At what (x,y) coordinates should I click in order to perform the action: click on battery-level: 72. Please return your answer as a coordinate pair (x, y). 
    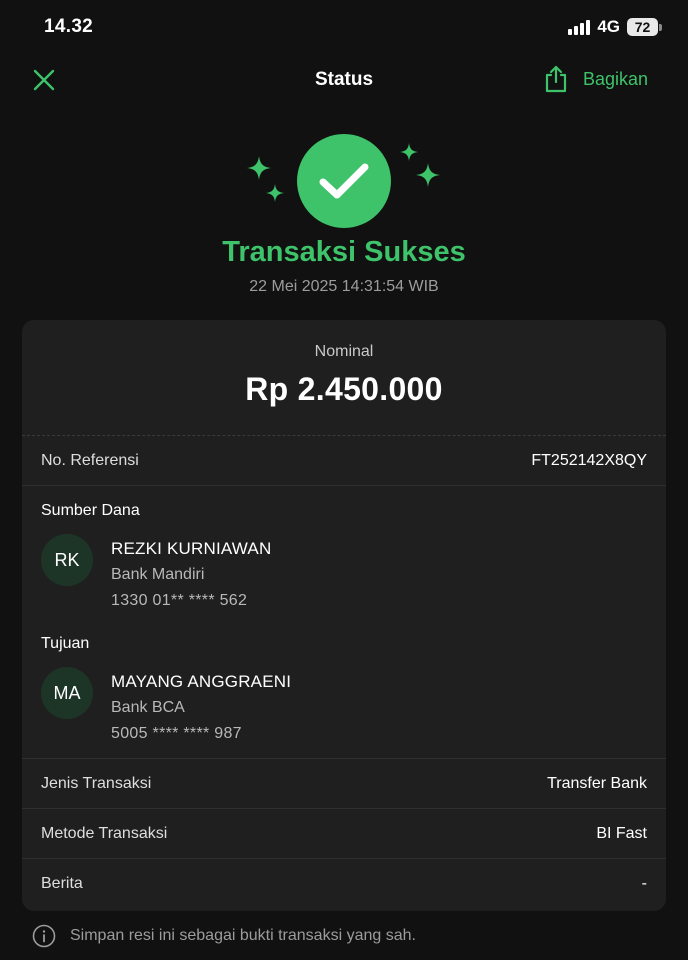
    Looking at the image, I should click on (642, 27).